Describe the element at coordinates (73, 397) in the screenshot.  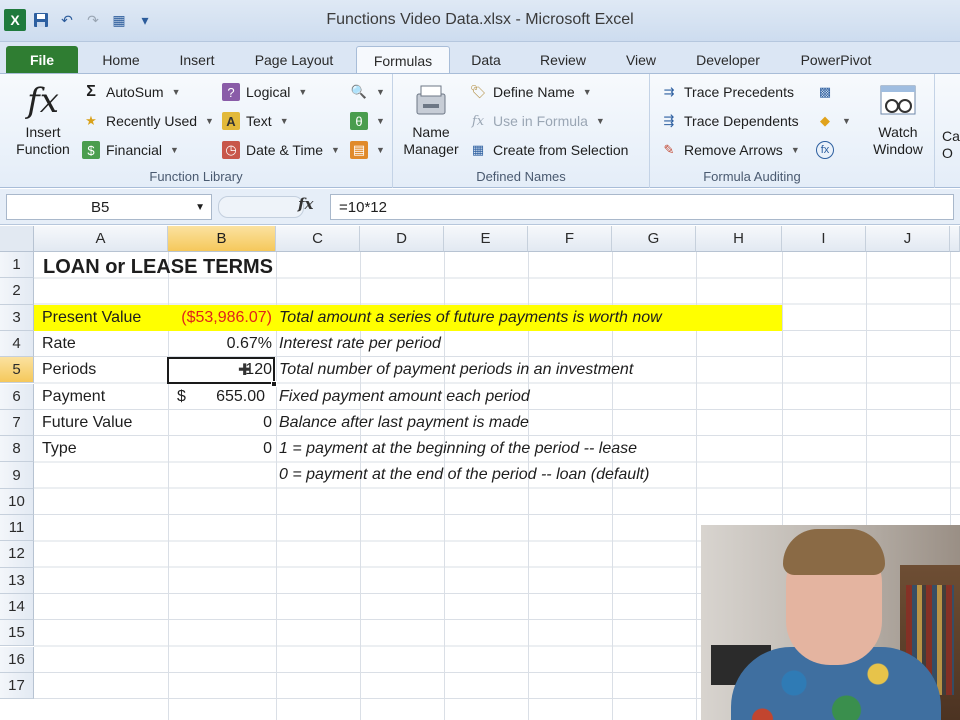
I see `cell-a6: Payment` at that location.